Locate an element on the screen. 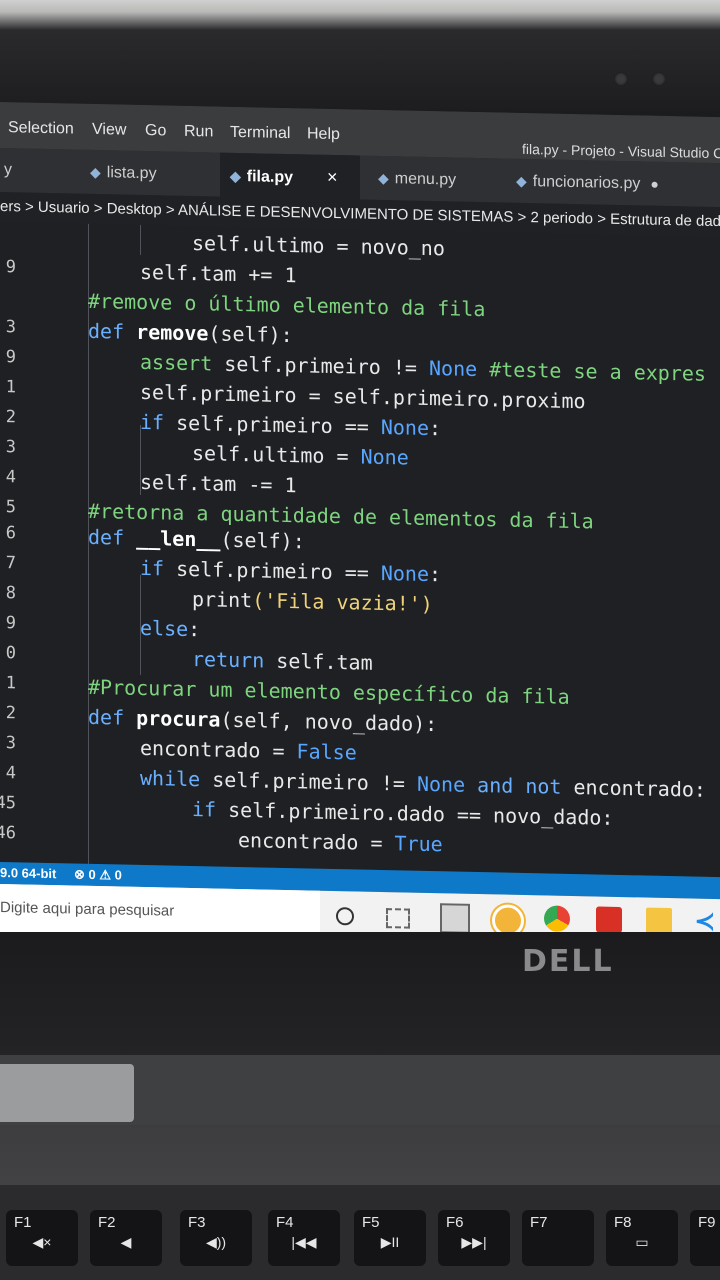  code-token: : is located at coordinates (194, 629).